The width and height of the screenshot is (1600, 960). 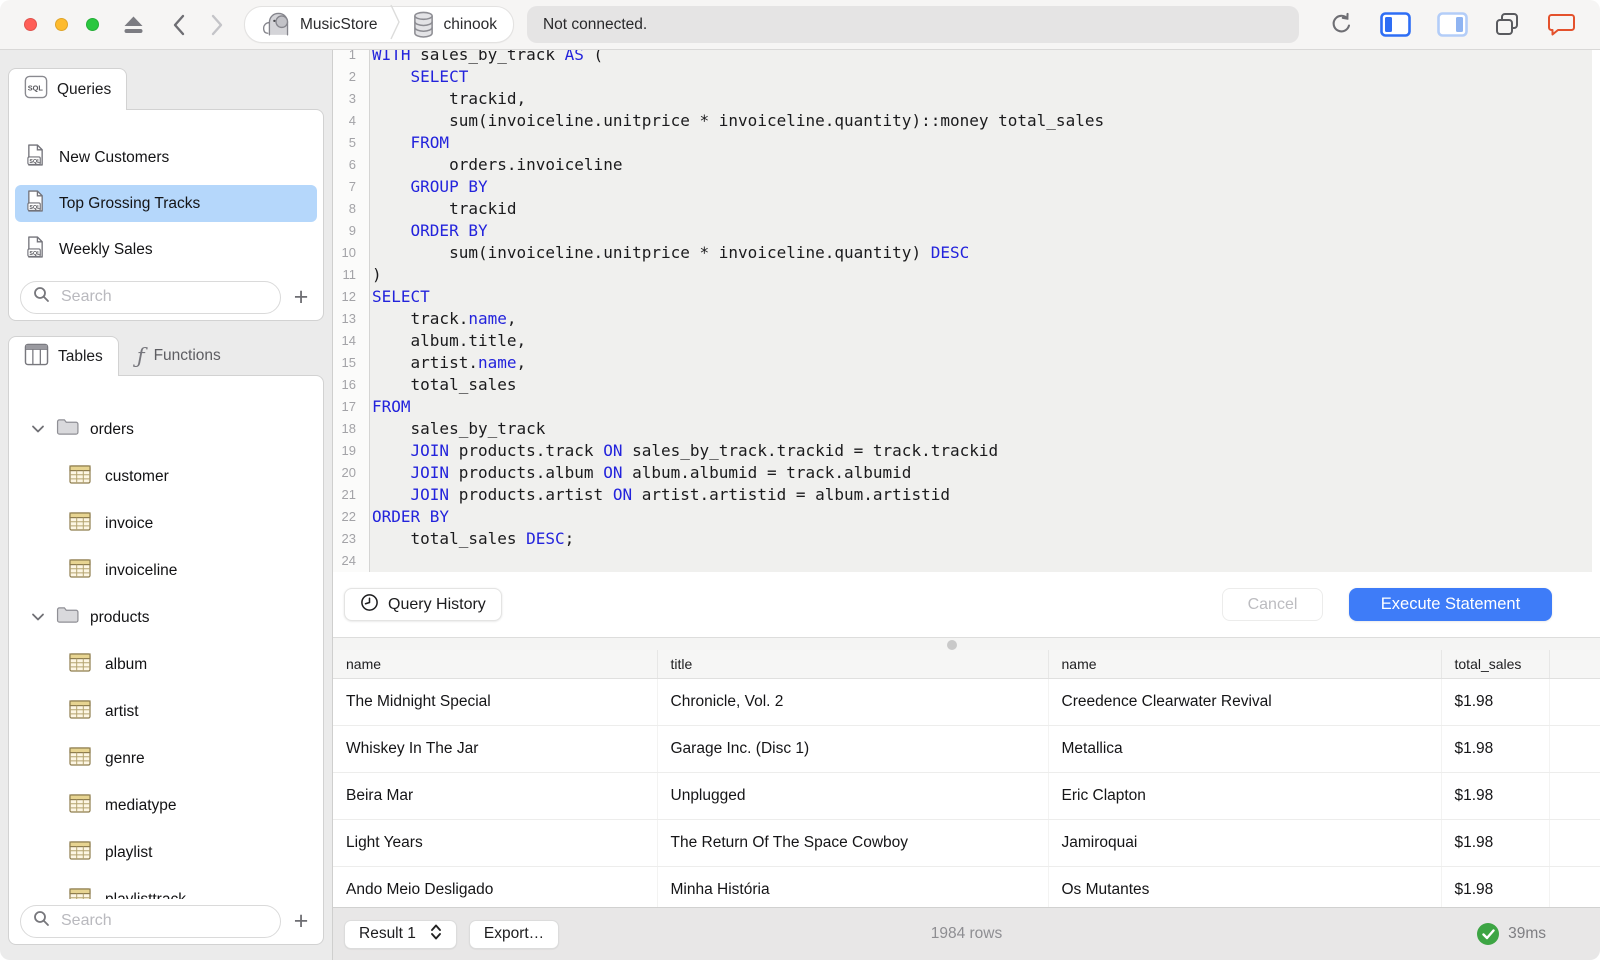 What do you see at coordinates (853, 886) in the screenshot?
I see `cell: Minha História` at bounding box center [853, 886].